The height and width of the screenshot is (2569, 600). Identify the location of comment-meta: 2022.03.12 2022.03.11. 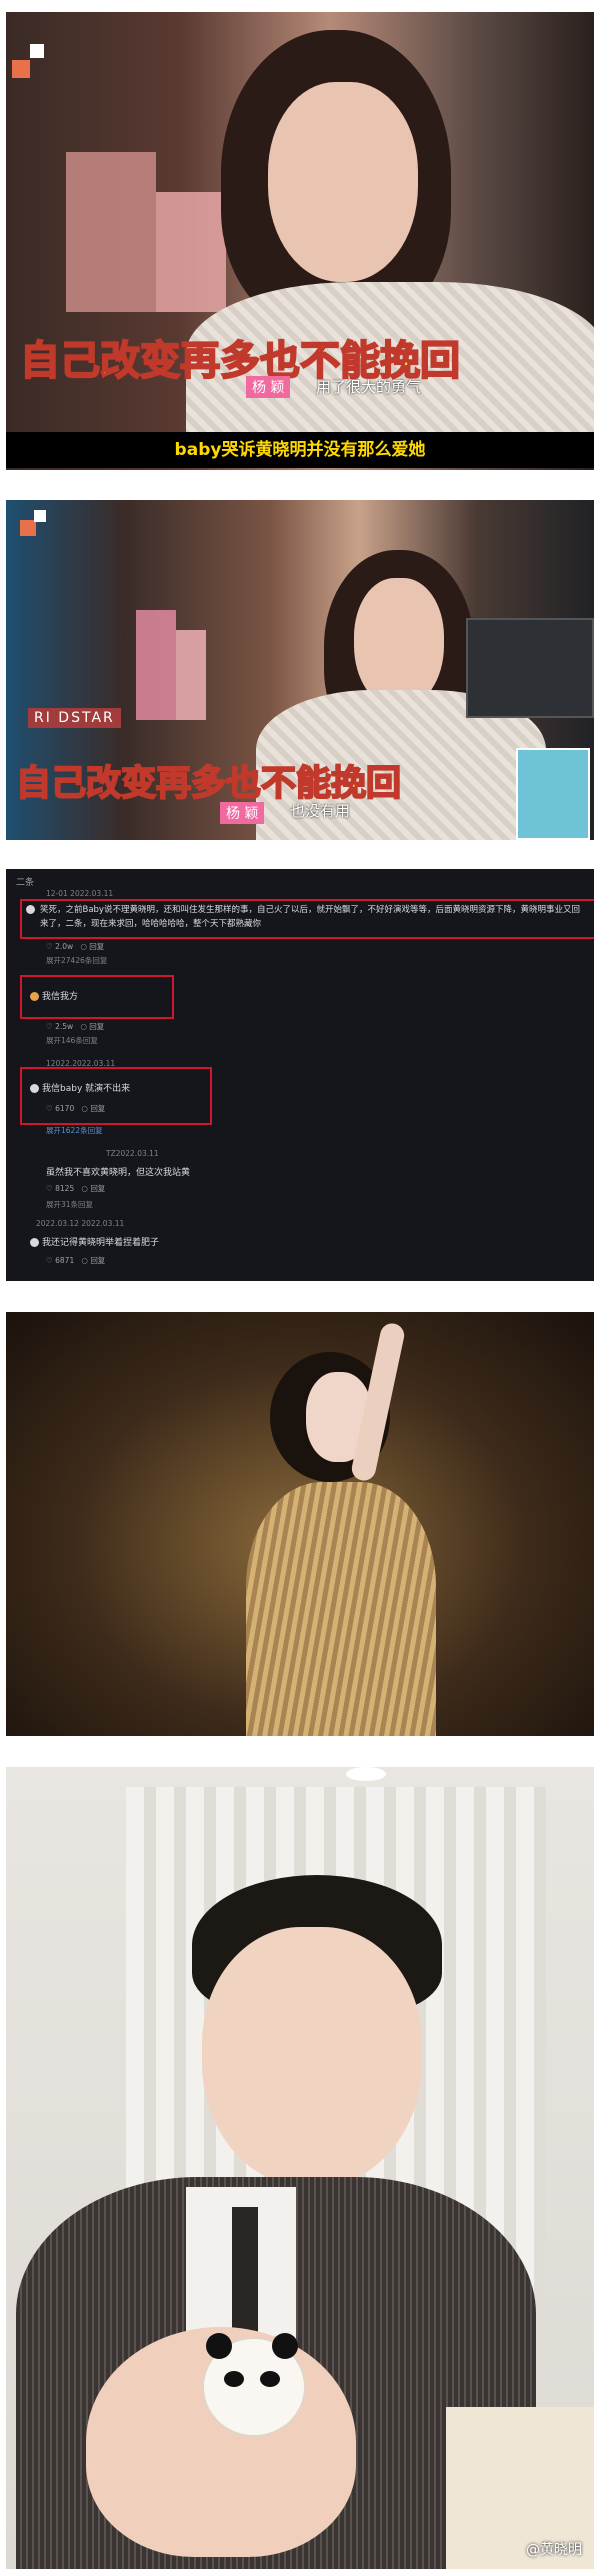
(80, 1223).